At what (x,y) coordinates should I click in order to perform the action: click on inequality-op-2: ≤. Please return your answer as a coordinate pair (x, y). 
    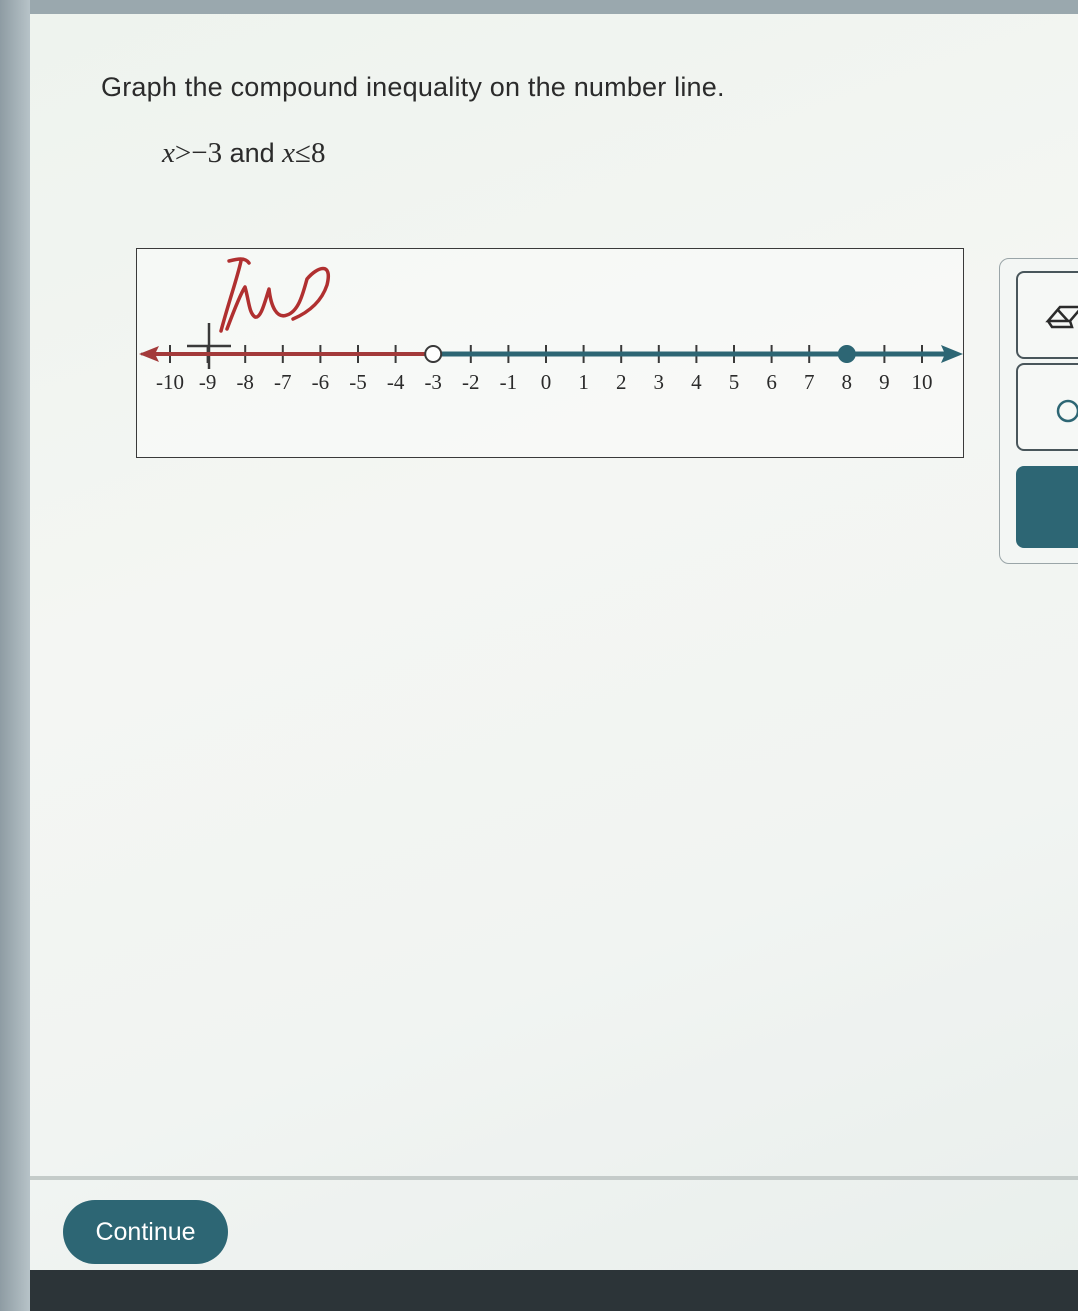
    Looking at the image, I should click on (303, 153).